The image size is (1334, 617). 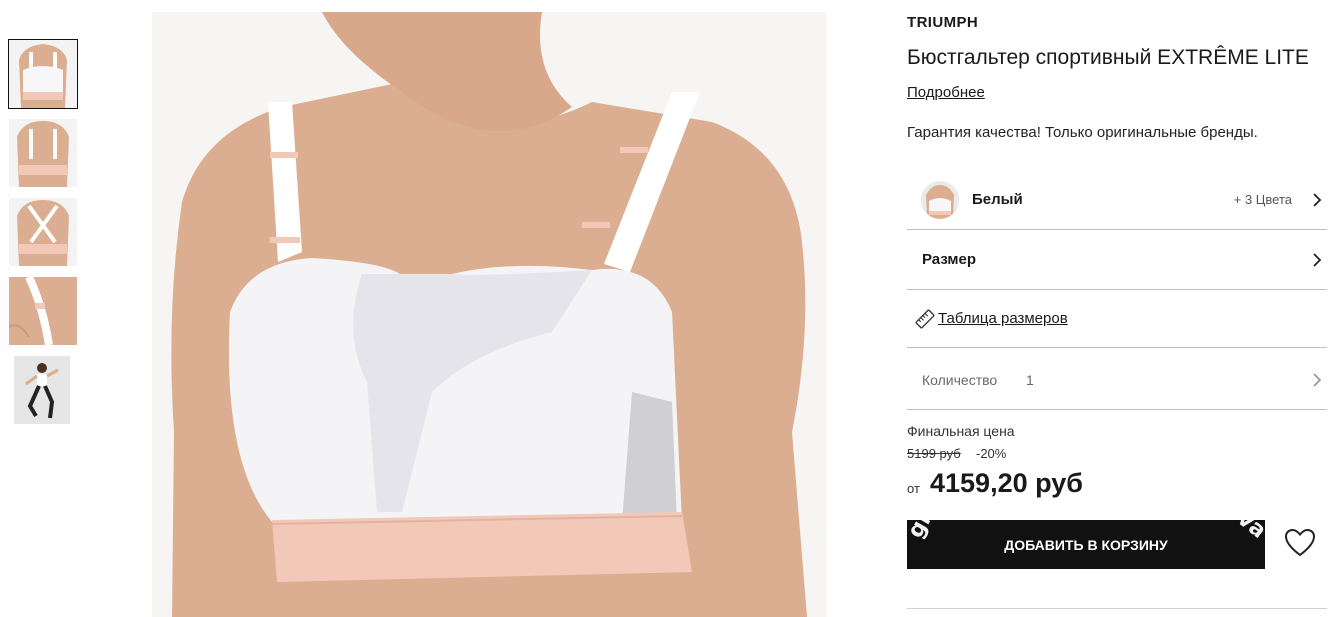 I want to click on size-selector: Размер, so click(x=1117, y=260).